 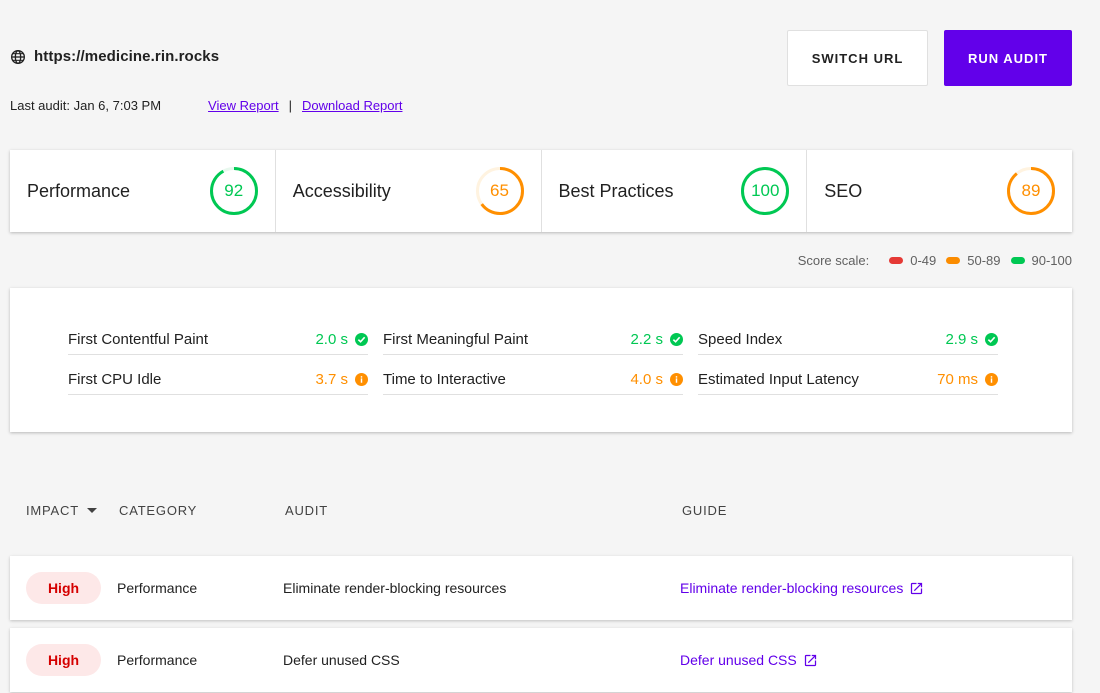 What do you see at coordinates (984, 260) in the screenshot?
I see `scale-range: 50-89` at bounding box center [984, 260].